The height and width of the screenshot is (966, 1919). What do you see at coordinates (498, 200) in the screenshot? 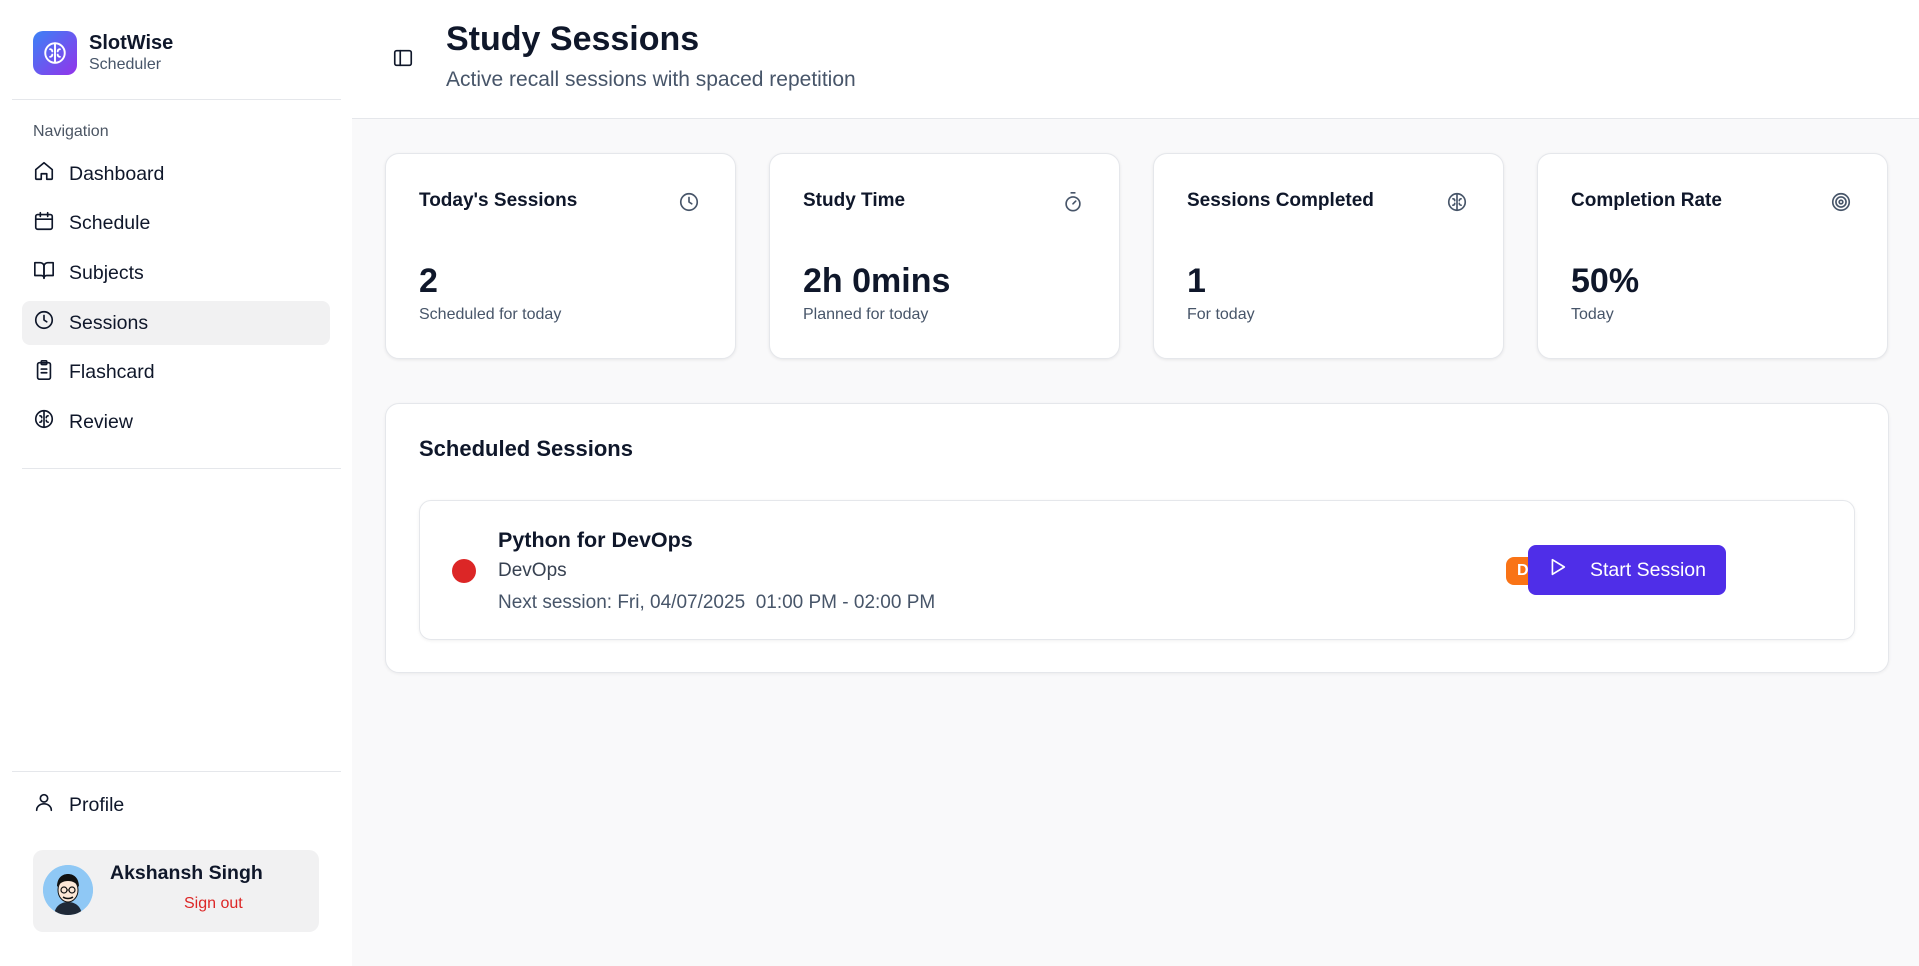
I see `stat-label: Today's Sessions` at bounding box center [498, 200].